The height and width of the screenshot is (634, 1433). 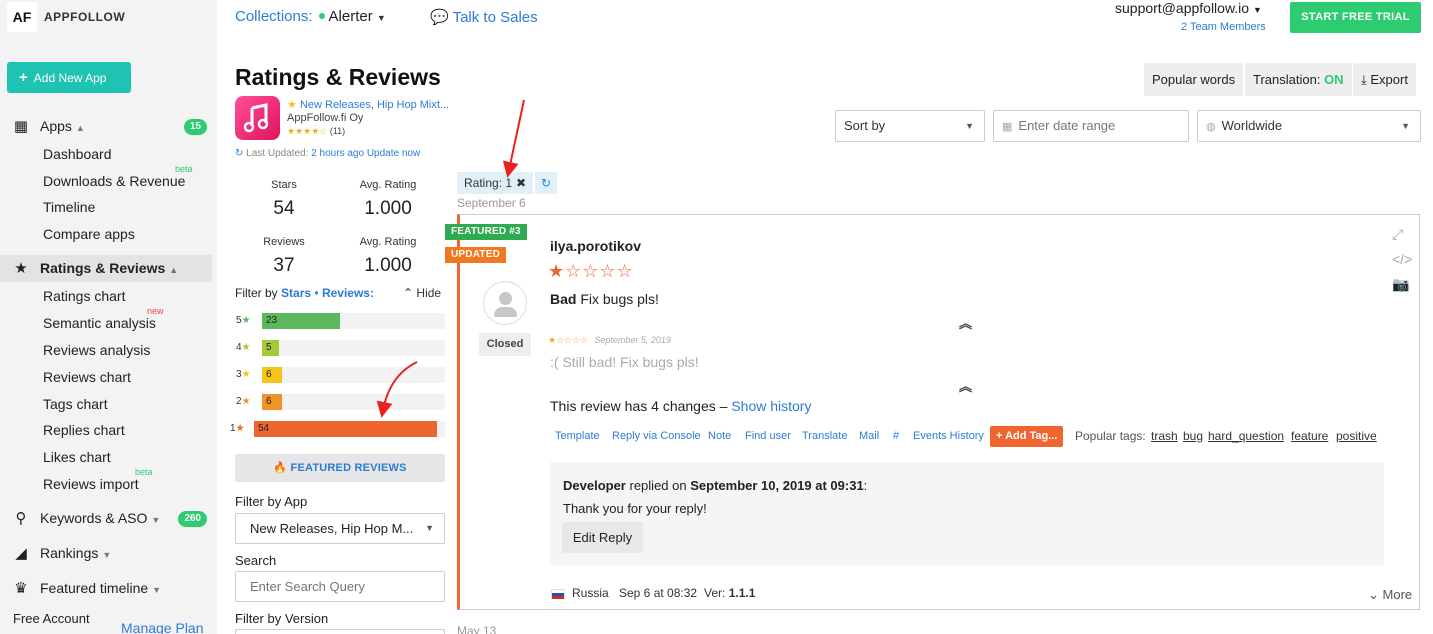 I want to click on camera-icon: 📷, so click(x=1400, y=284).